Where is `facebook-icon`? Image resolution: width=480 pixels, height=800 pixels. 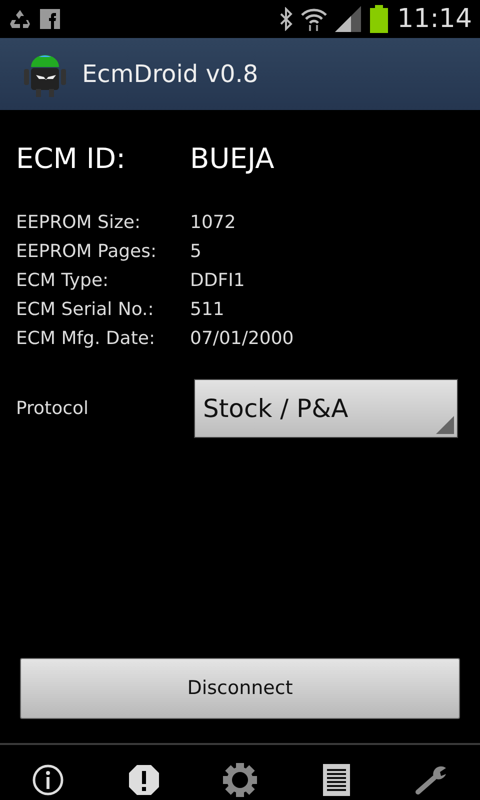
facebook-icon is located at coordinates (50, 19).